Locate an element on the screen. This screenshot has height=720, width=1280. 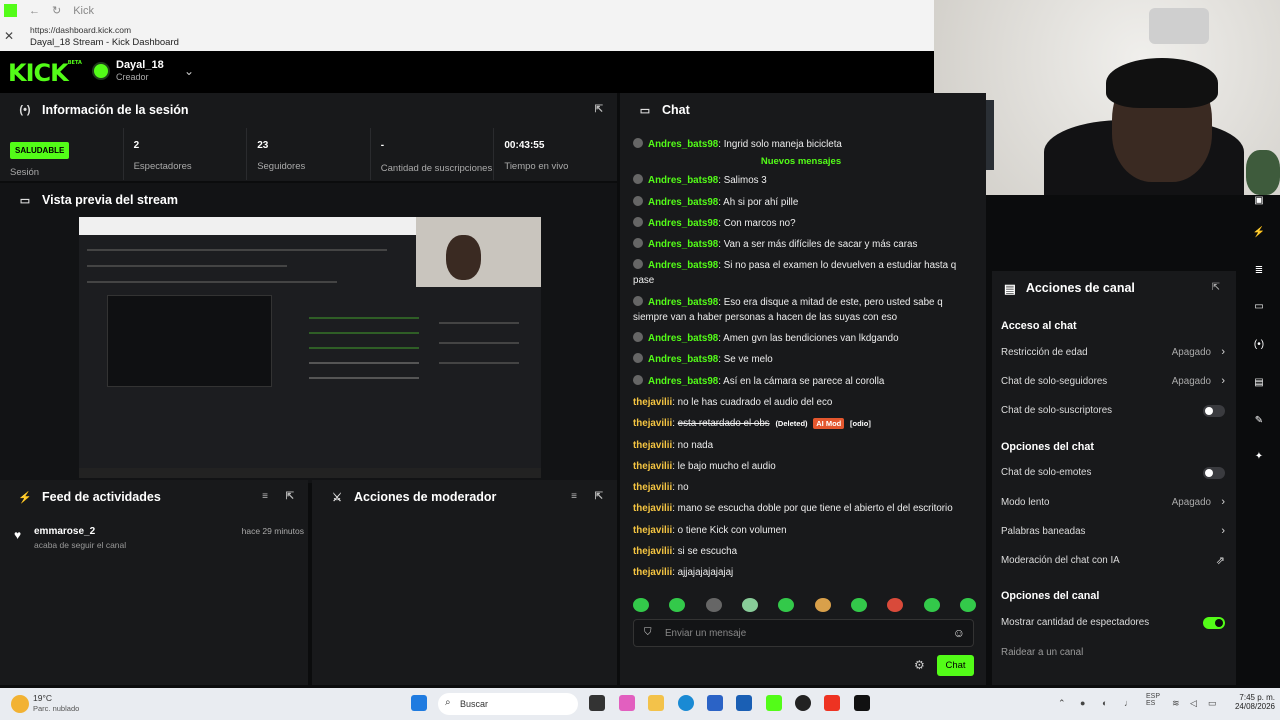
chat-message: thejavilii: no nada is located at coordinates (801, 445).